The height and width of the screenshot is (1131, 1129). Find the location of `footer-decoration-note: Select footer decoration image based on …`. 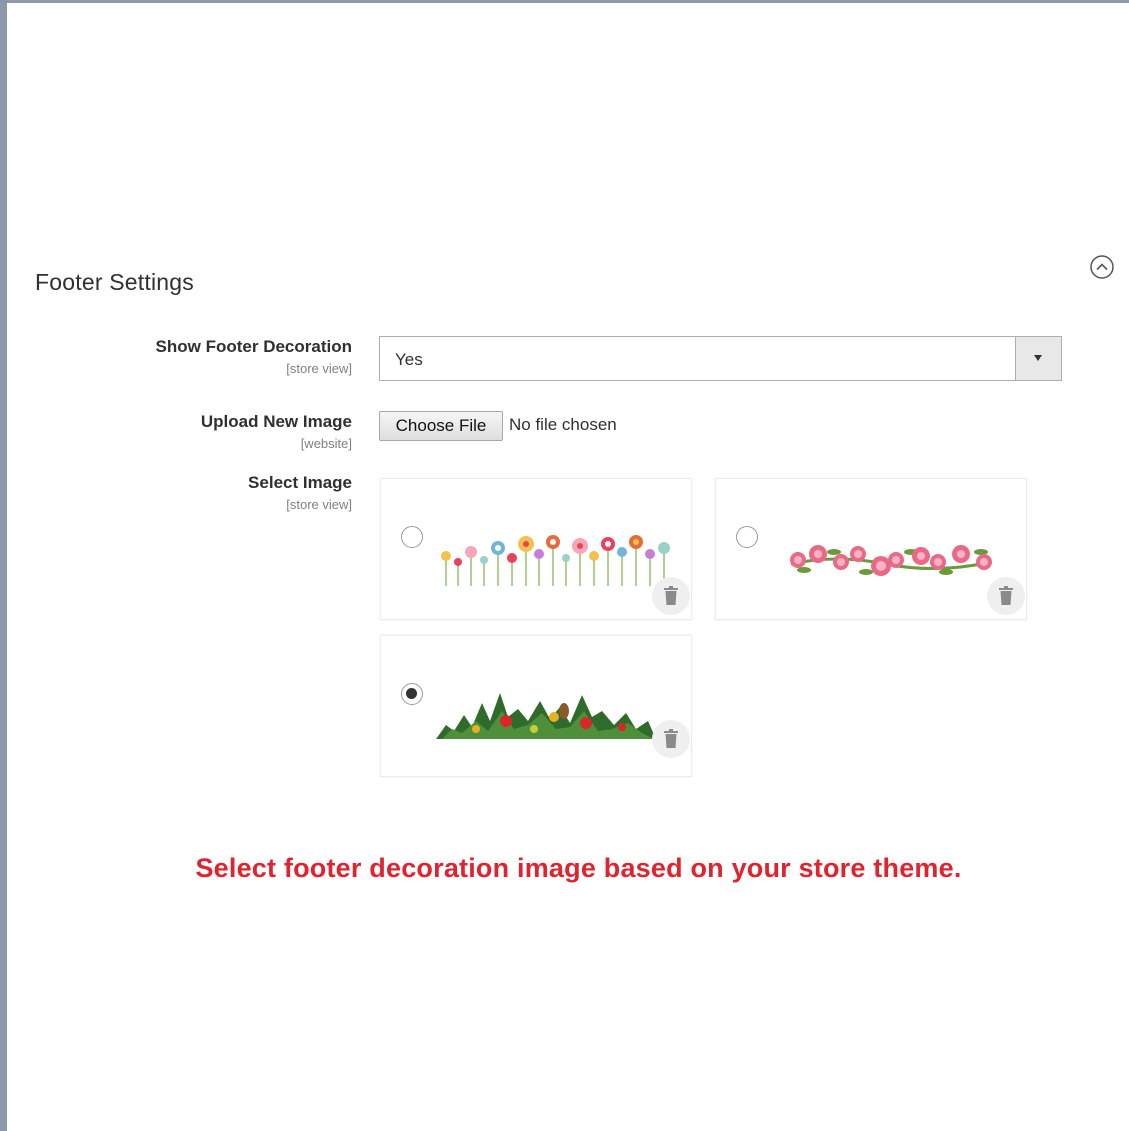

footer-decoration-note: Select footer decoration image based on … is located at coordinates (578, 868).